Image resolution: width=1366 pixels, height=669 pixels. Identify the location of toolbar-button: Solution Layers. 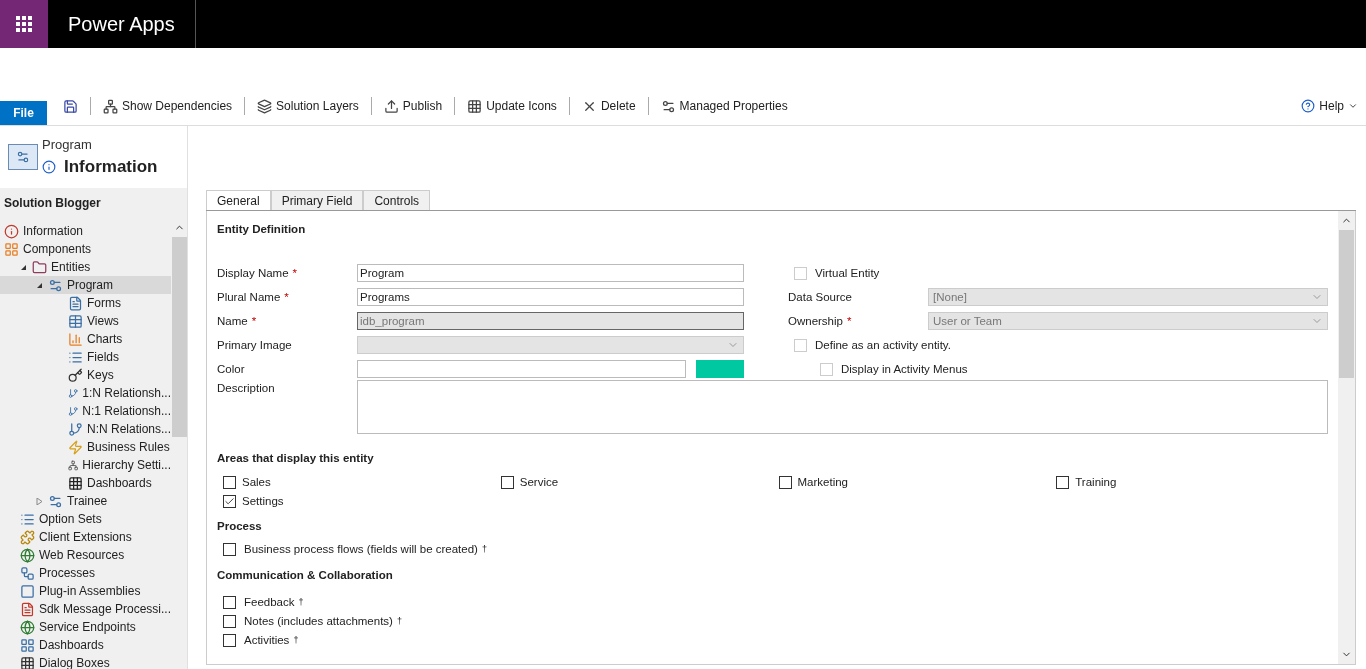
(308, 106).